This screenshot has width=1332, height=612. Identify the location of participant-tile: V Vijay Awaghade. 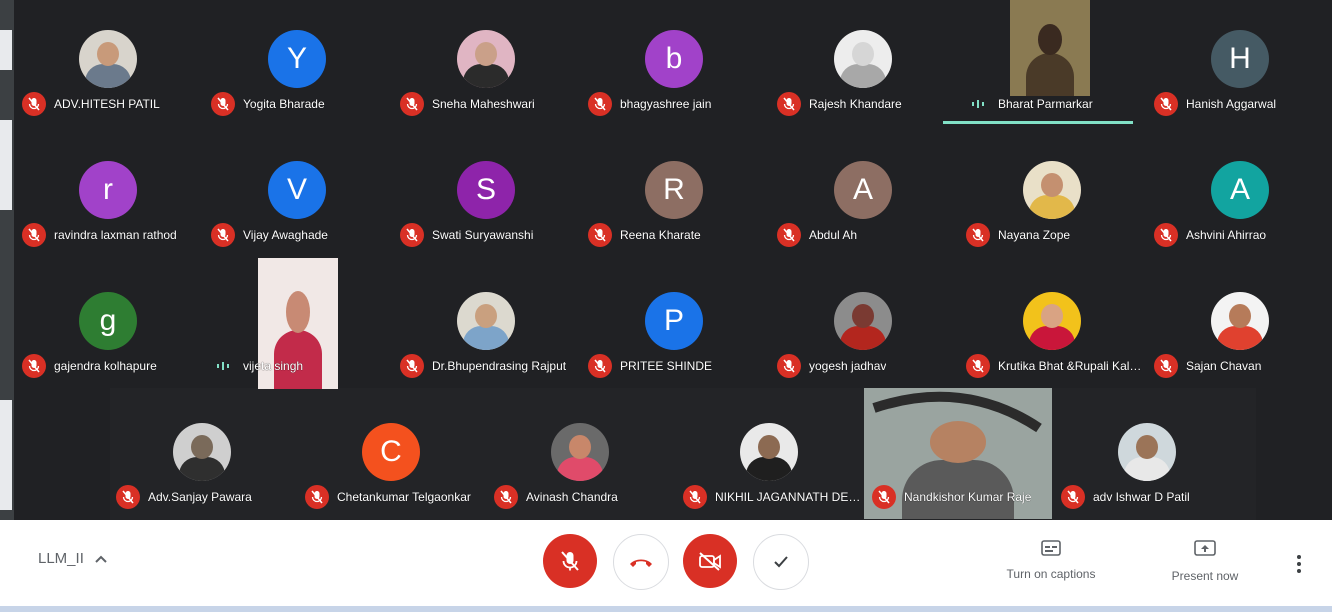
(297, 196).